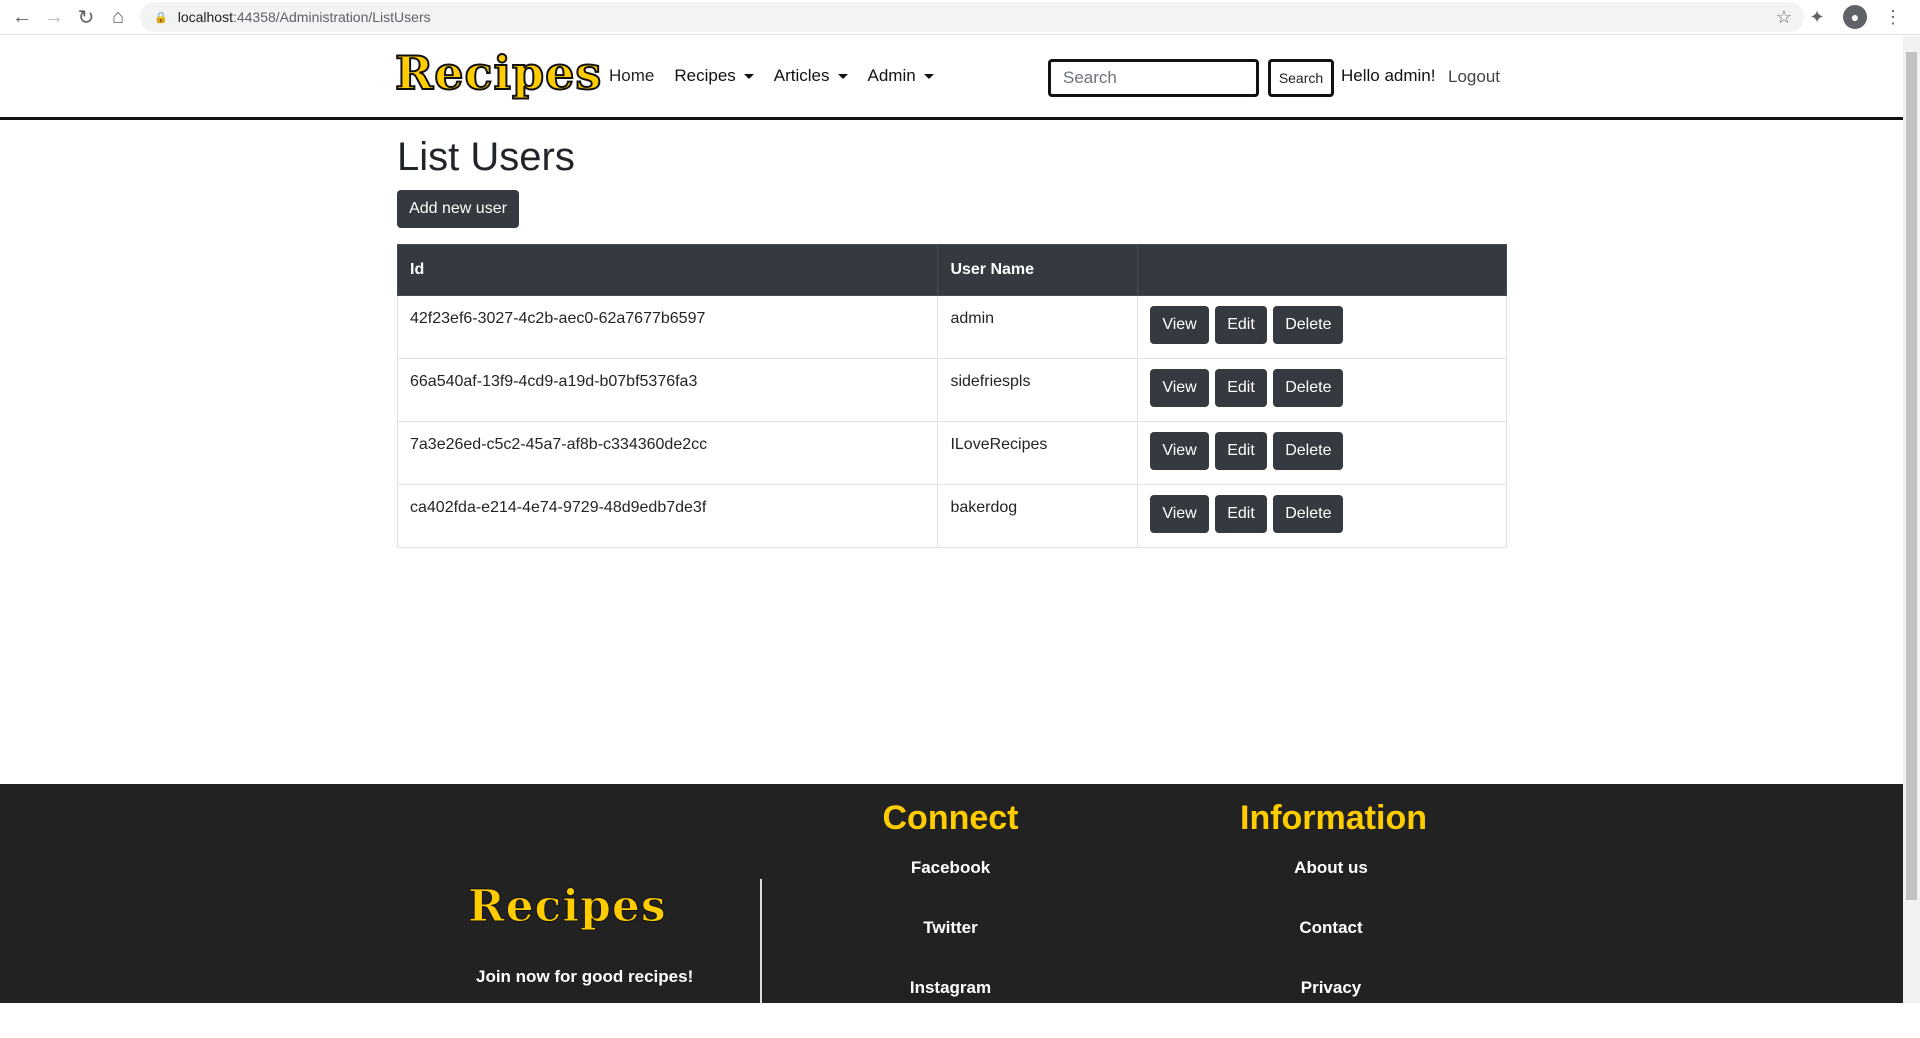 This screenshot has height=1038, width=1920. What do you see at coordinates (667, 390) in the screenshot?
I see `user-id-cell: 66a540af-13f9-4cd9-a19d-b07bf5376fa3` at bounding box center [667, 390].